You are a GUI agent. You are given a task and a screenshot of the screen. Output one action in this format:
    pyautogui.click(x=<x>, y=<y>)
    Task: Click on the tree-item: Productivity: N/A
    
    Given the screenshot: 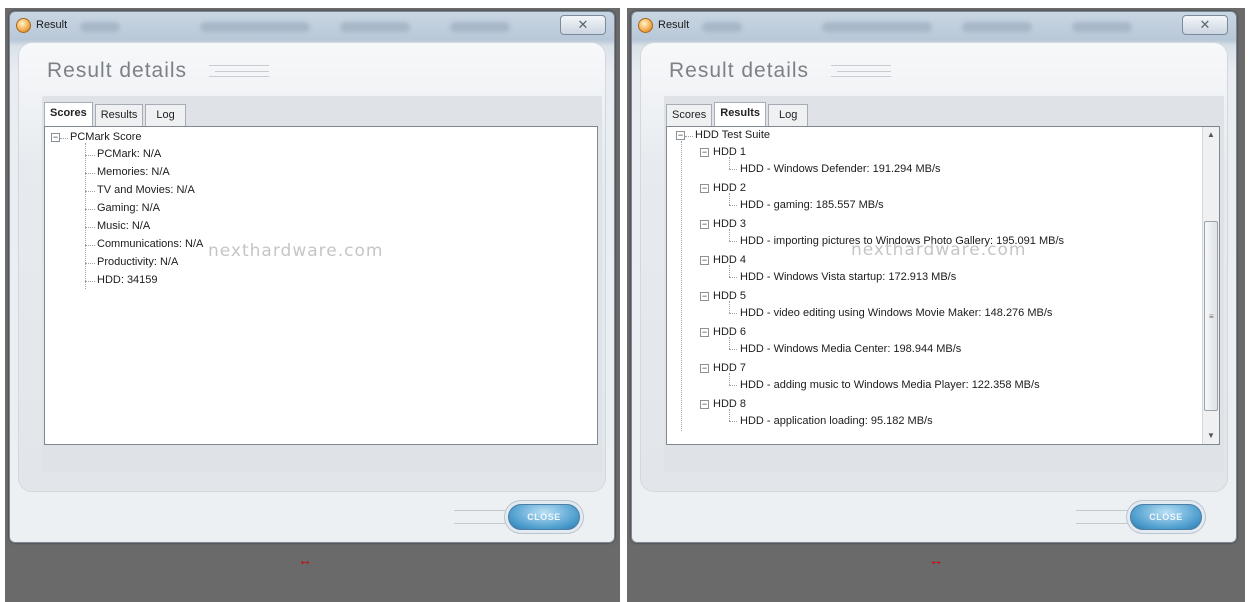 What is the action you would take?
    pyautogui.click(x=137, y=262)
    